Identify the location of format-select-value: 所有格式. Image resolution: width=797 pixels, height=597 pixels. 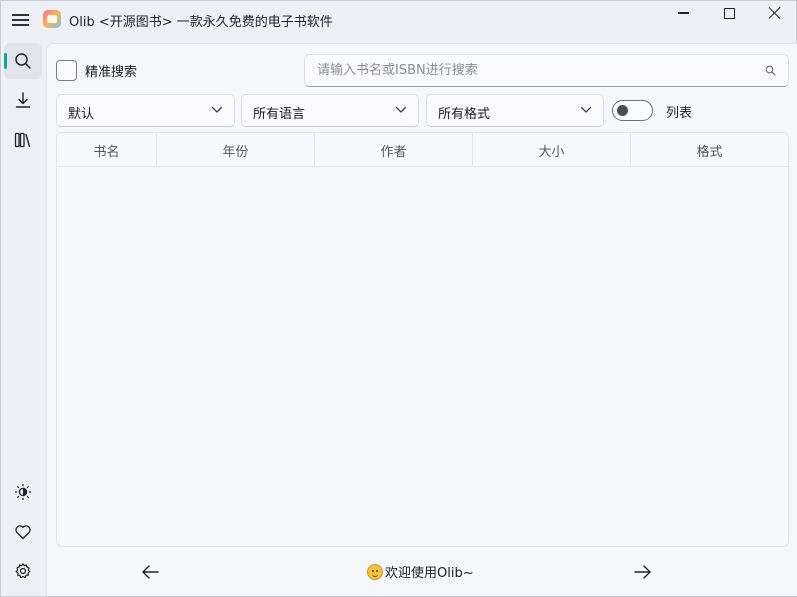
(464, 114).